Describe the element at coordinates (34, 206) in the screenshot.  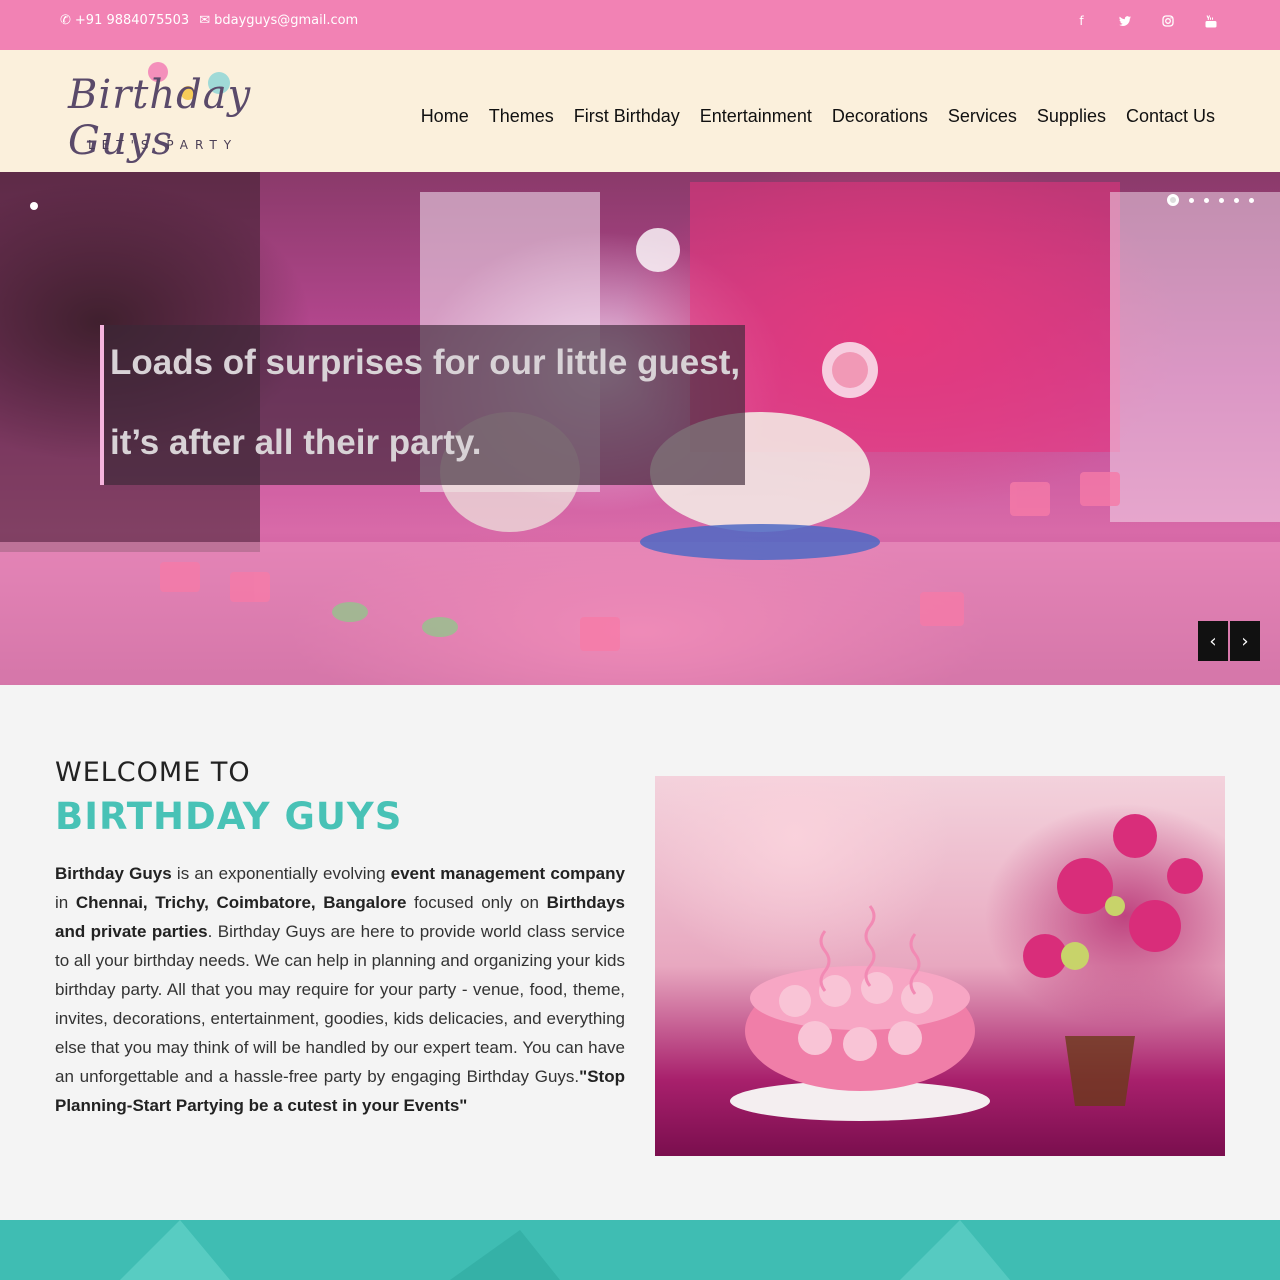
I see `slider-corner-dot` at that location.